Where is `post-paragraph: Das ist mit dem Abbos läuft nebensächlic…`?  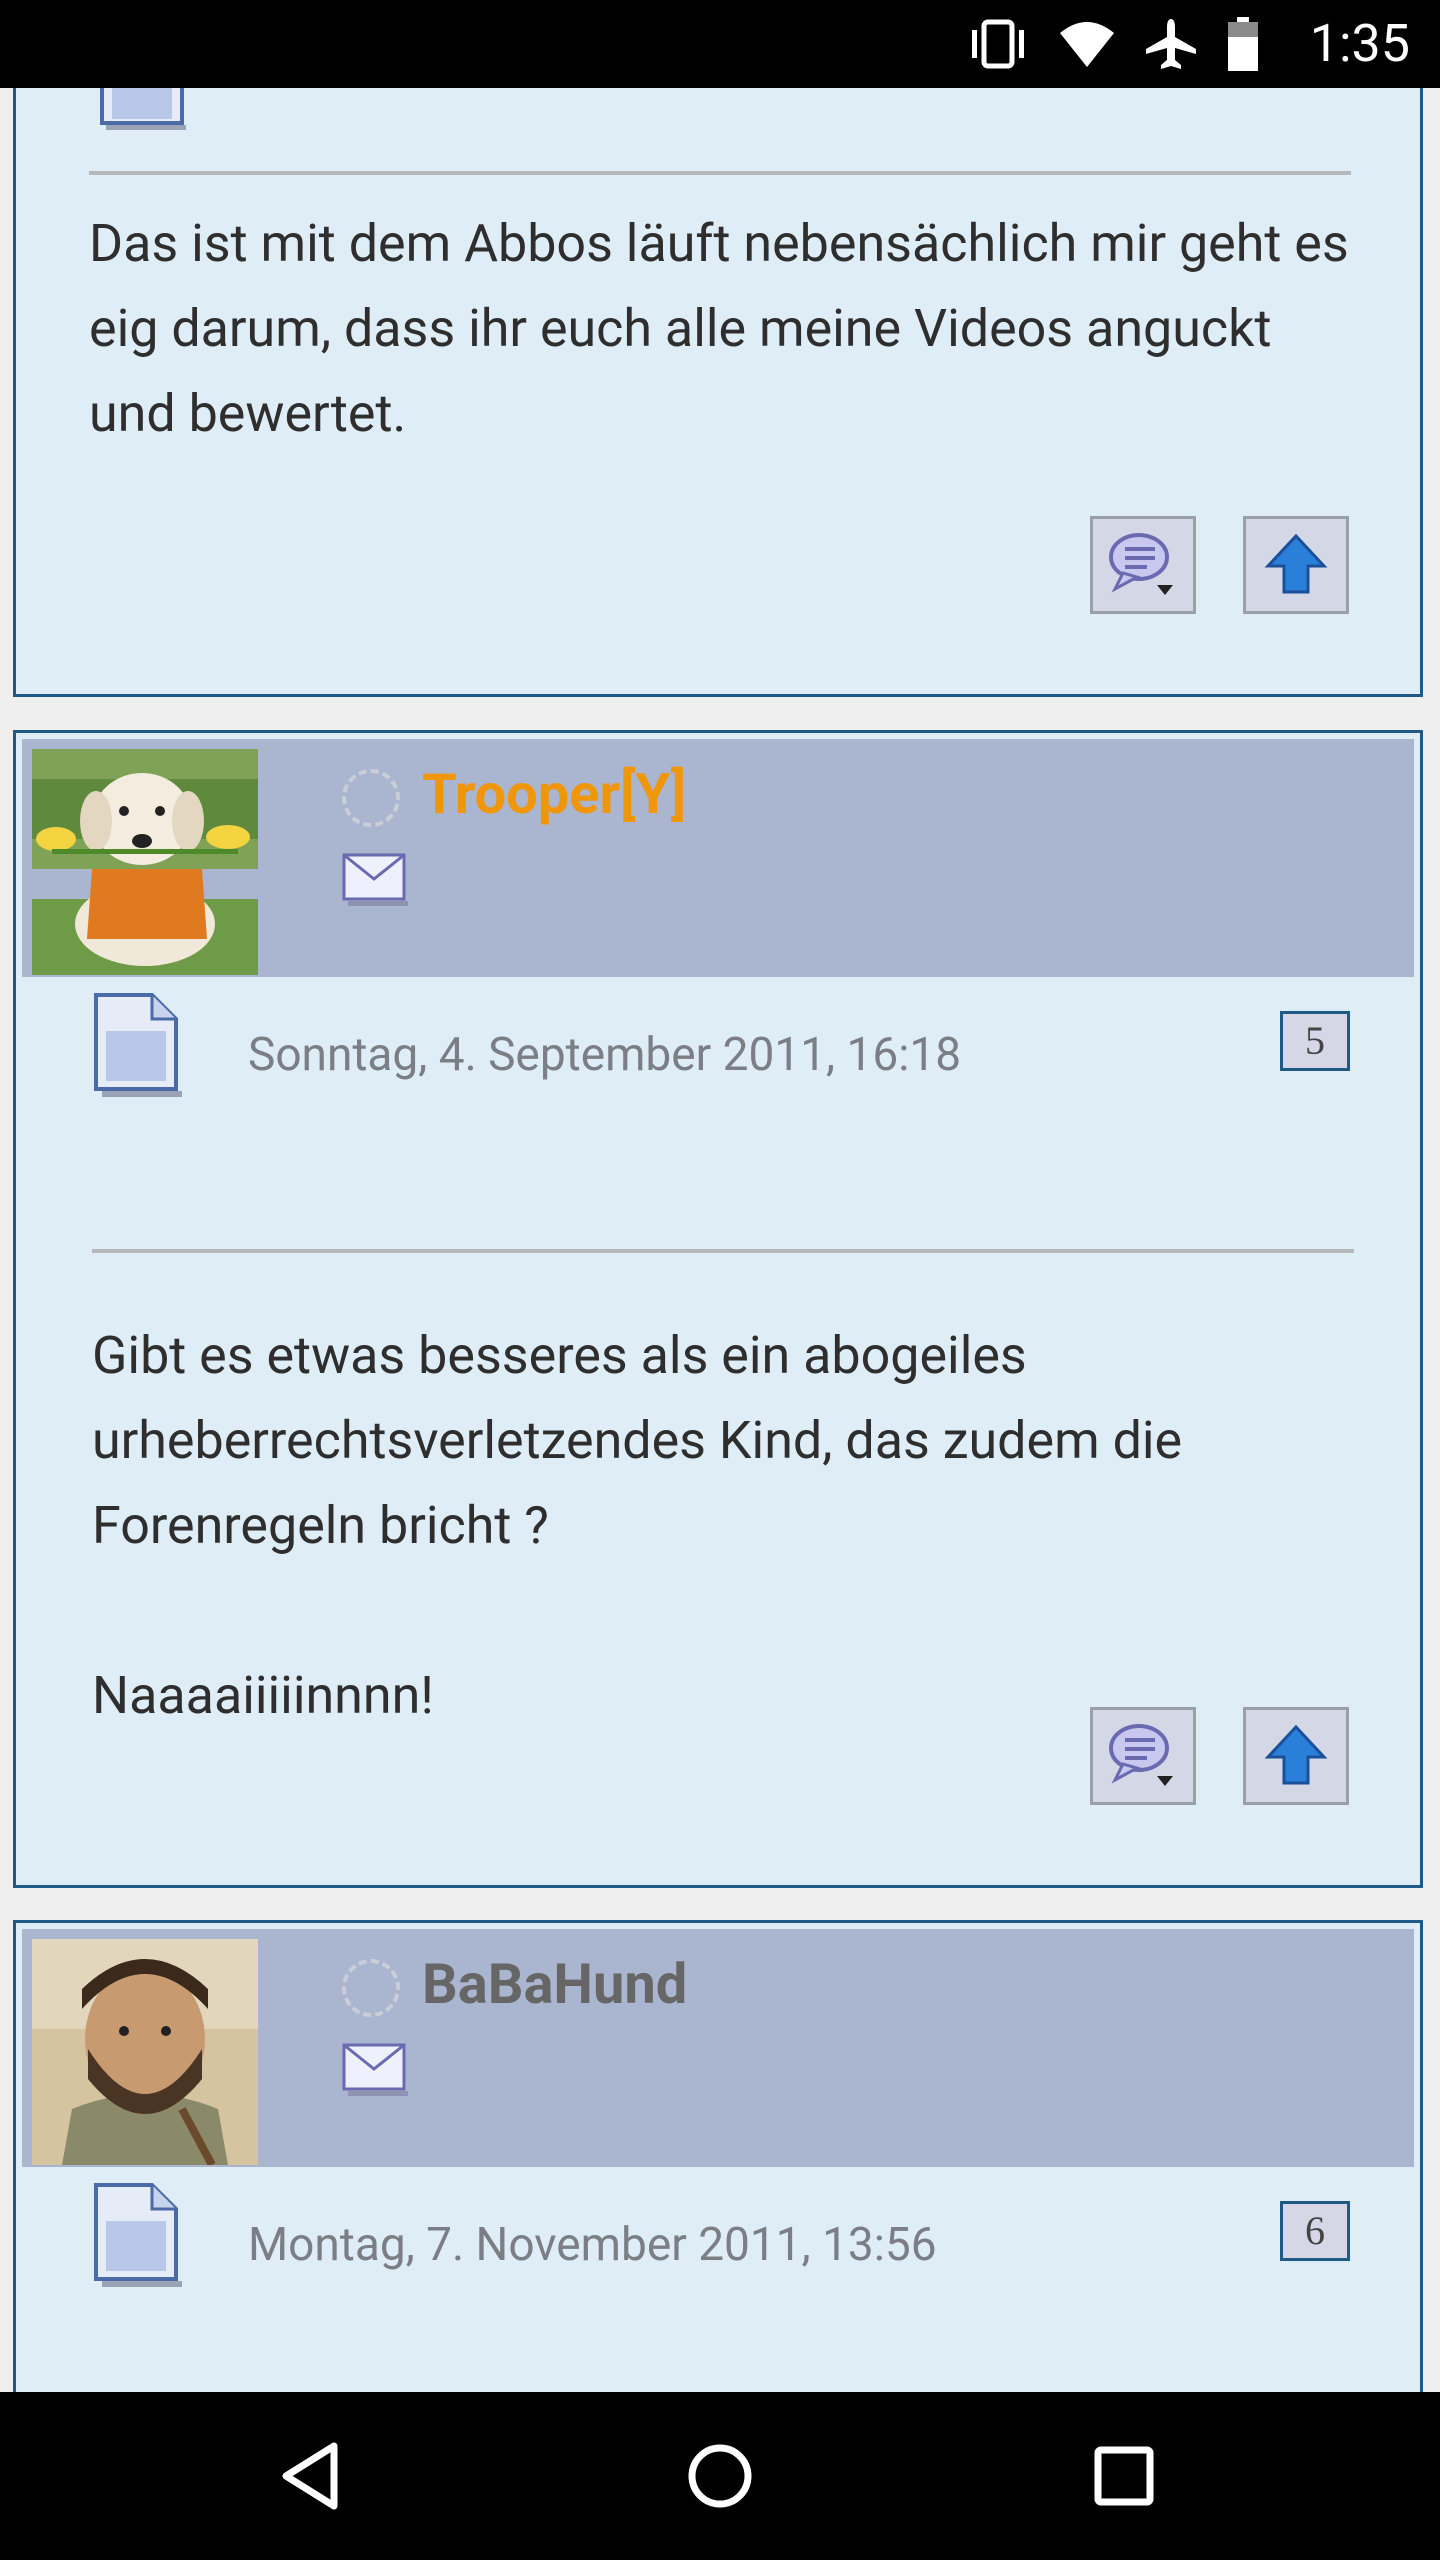
post-paragraph: Das ist mit dem Abbos läuft nebensächlic… is located at coordinates (719, 328).